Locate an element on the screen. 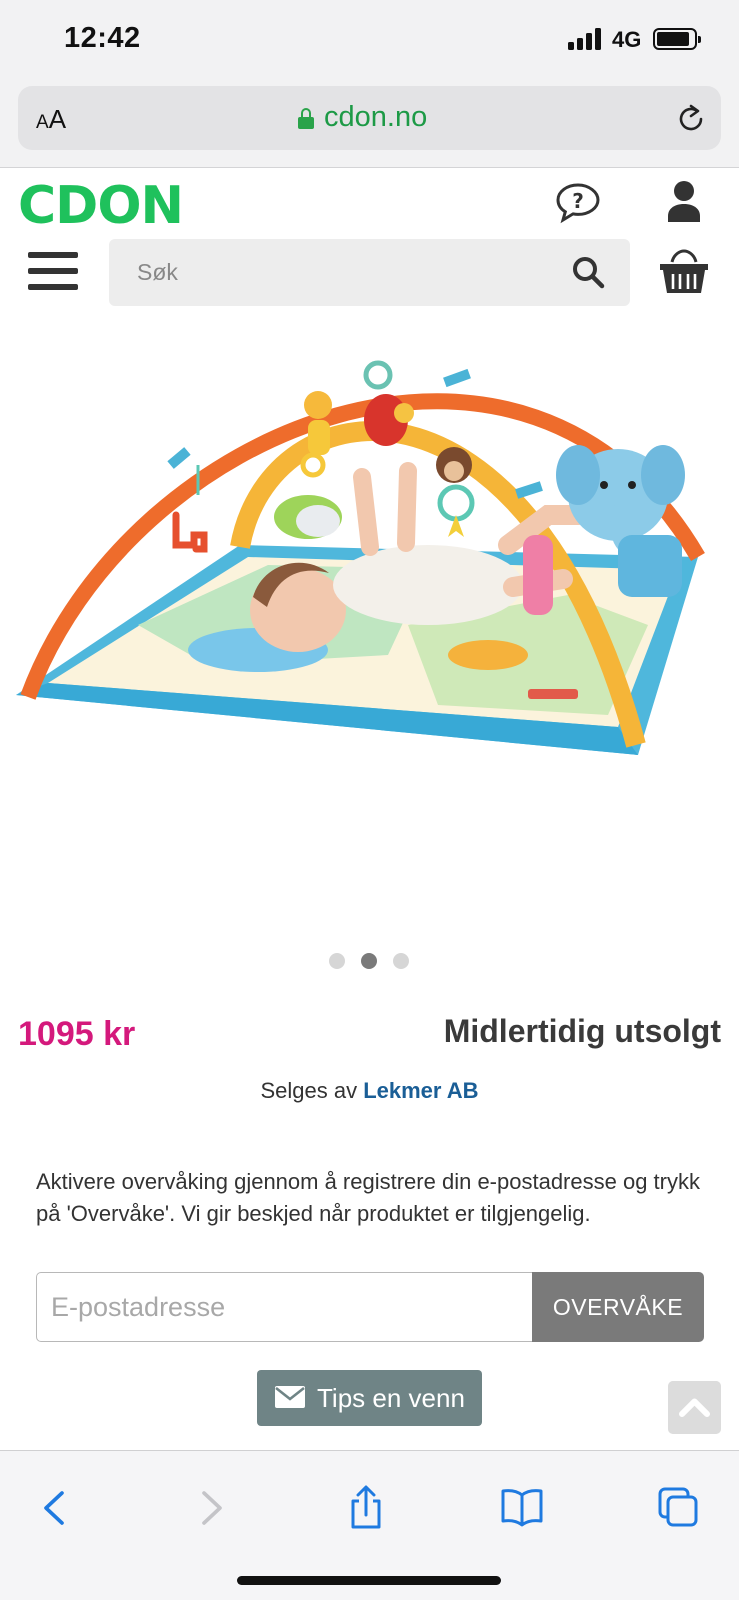  help-icon: ? is located at coordinates (578, 203).